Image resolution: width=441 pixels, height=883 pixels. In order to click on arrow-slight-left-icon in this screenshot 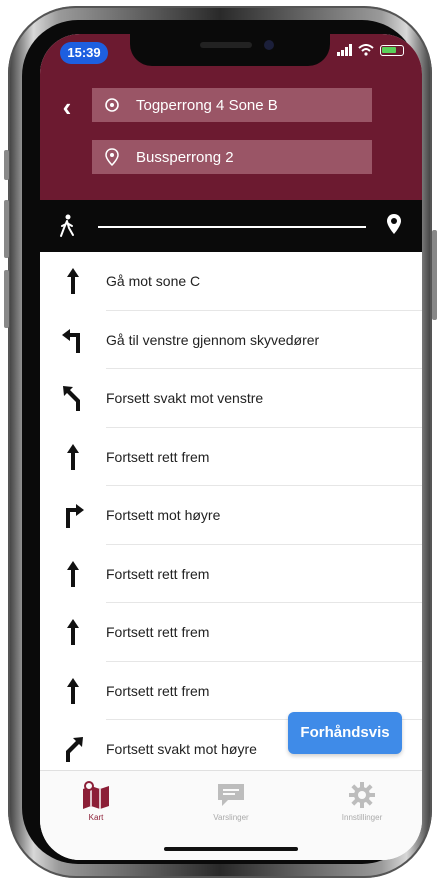, I will do `click(71, 399)`.